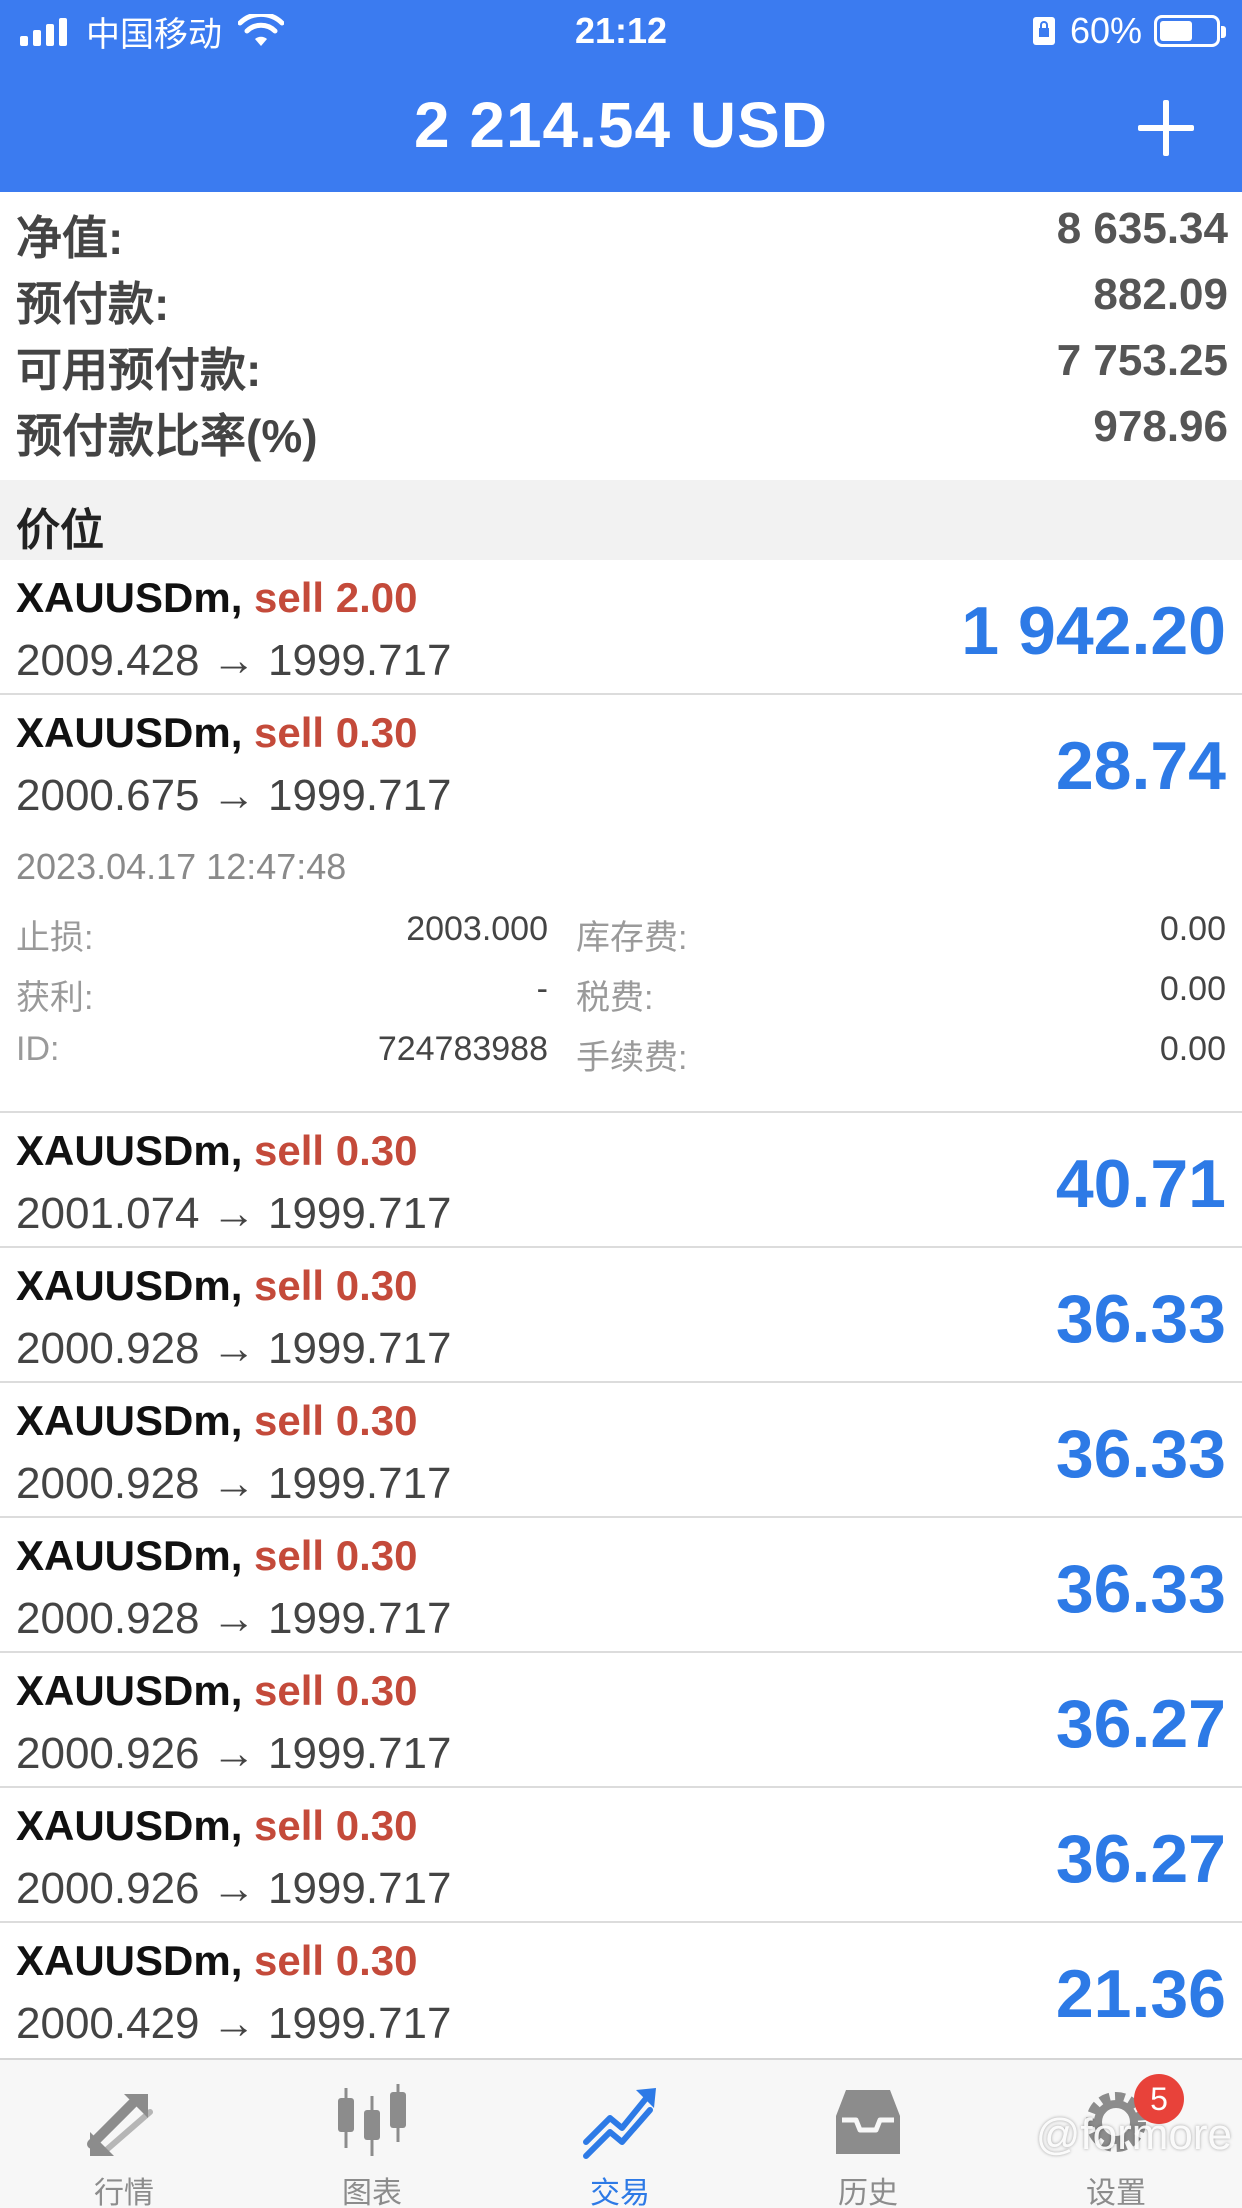 This screenshot has height=2208, width=1242. I want to click on summary-label: 净值:, so click(70, 238).